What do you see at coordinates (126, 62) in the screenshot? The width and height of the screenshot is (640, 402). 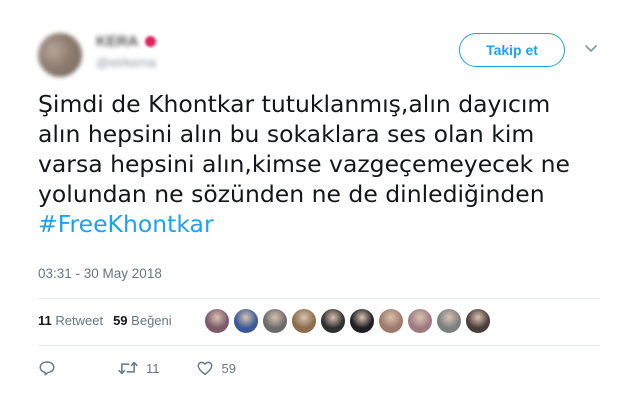 I see `user-handle: @eirkerna` at bounding box center [126, 62].